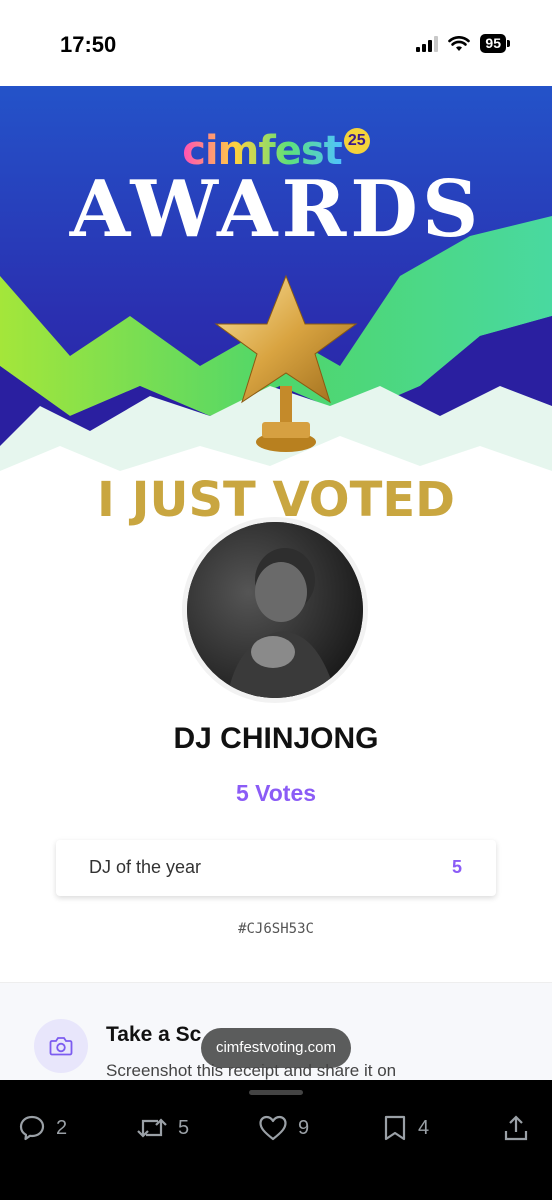  What do you see at coordinates (276, 1092) in the screenshot?
I see `home-indicator` at bounding box center [276, 1092].